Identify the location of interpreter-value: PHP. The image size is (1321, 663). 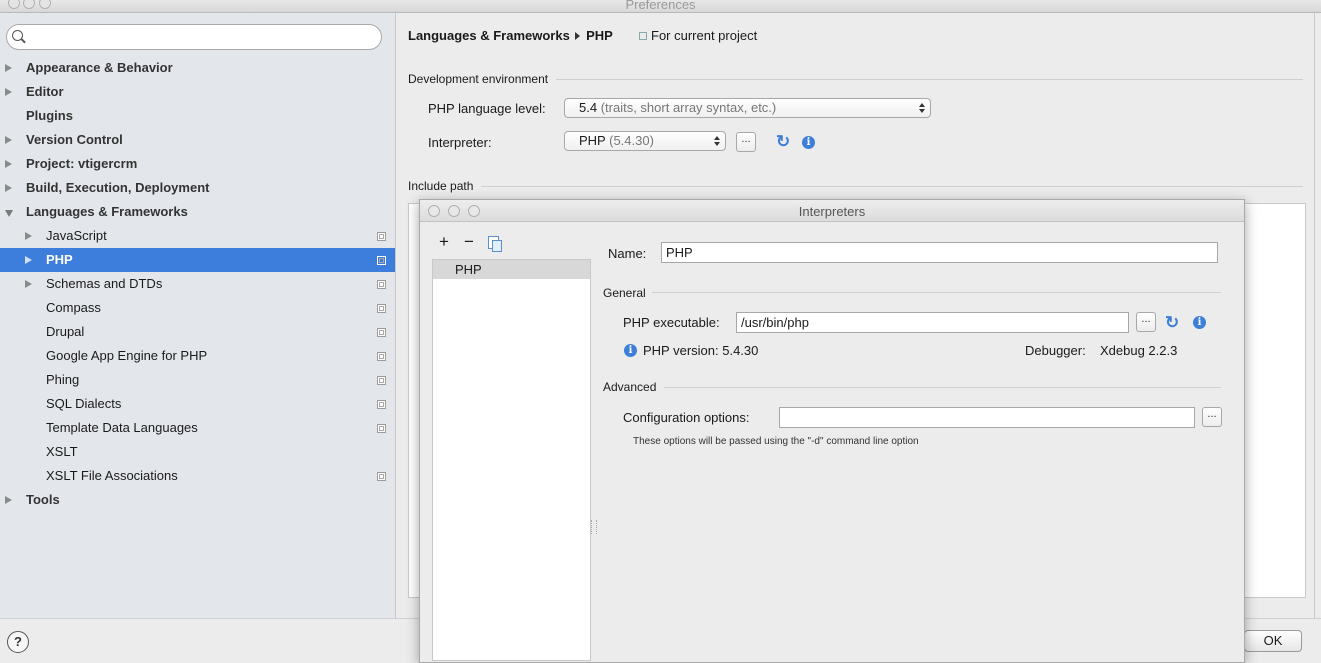
(592, 140).